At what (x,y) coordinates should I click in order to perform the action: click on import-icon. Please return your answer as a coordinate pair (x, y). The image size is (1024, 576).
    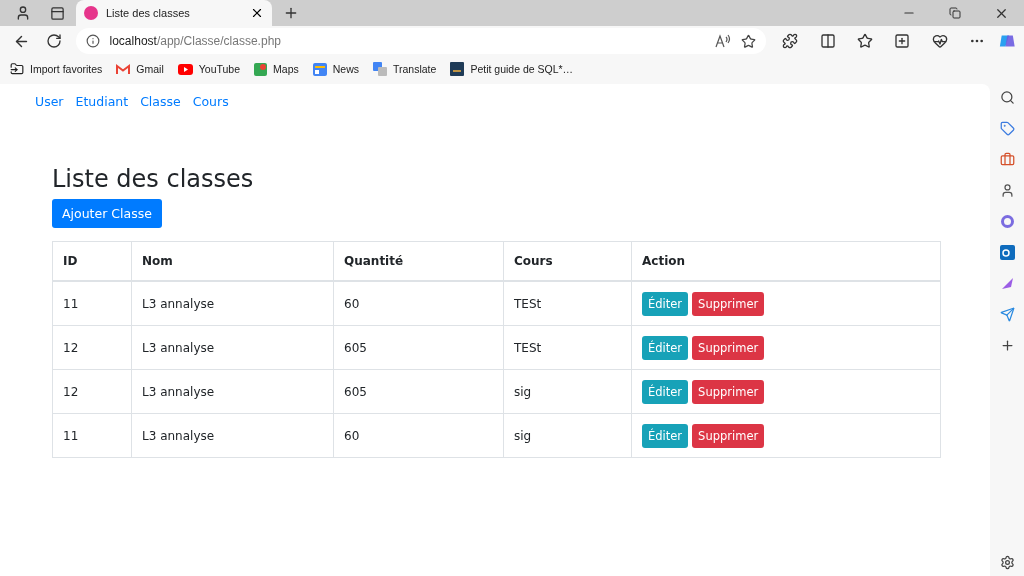
    Looking at the image, I should click on (17, 69).